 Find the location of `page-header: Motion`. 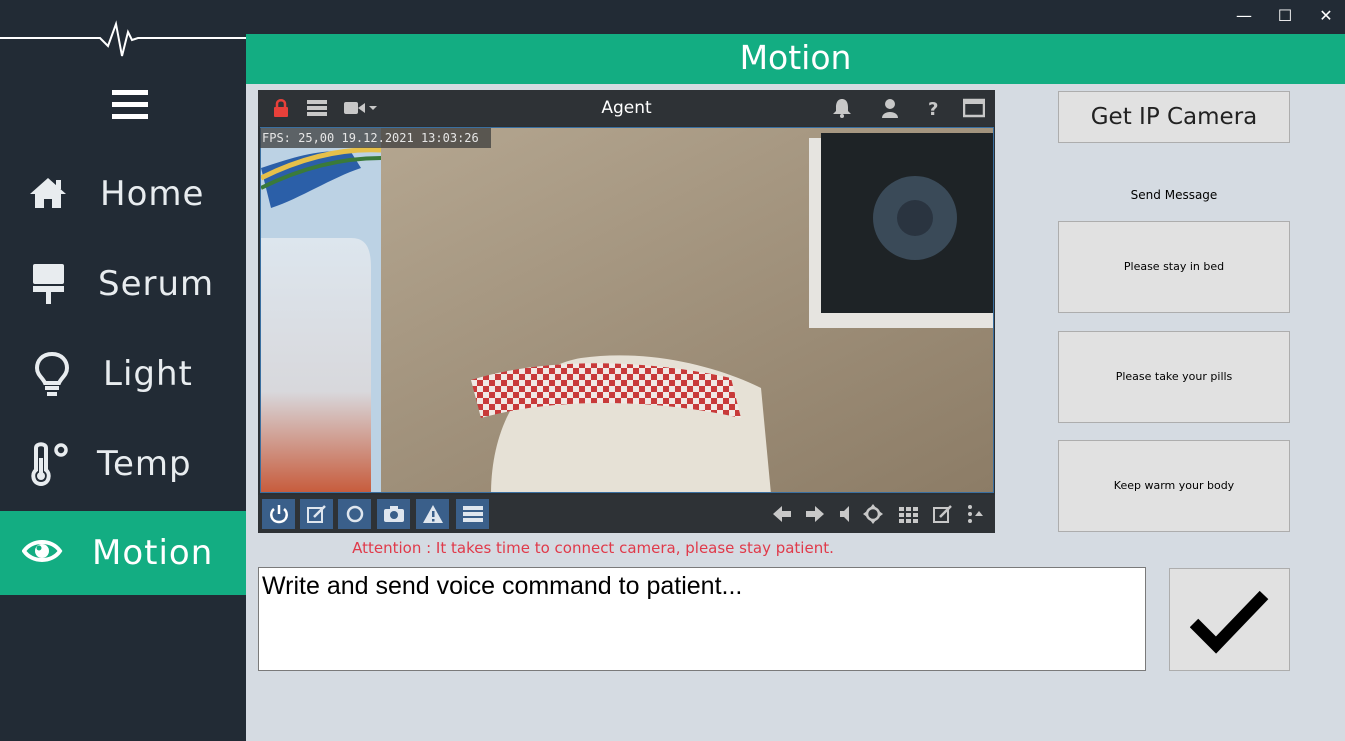

page-header: Motion is located at coordinates (795, 59).